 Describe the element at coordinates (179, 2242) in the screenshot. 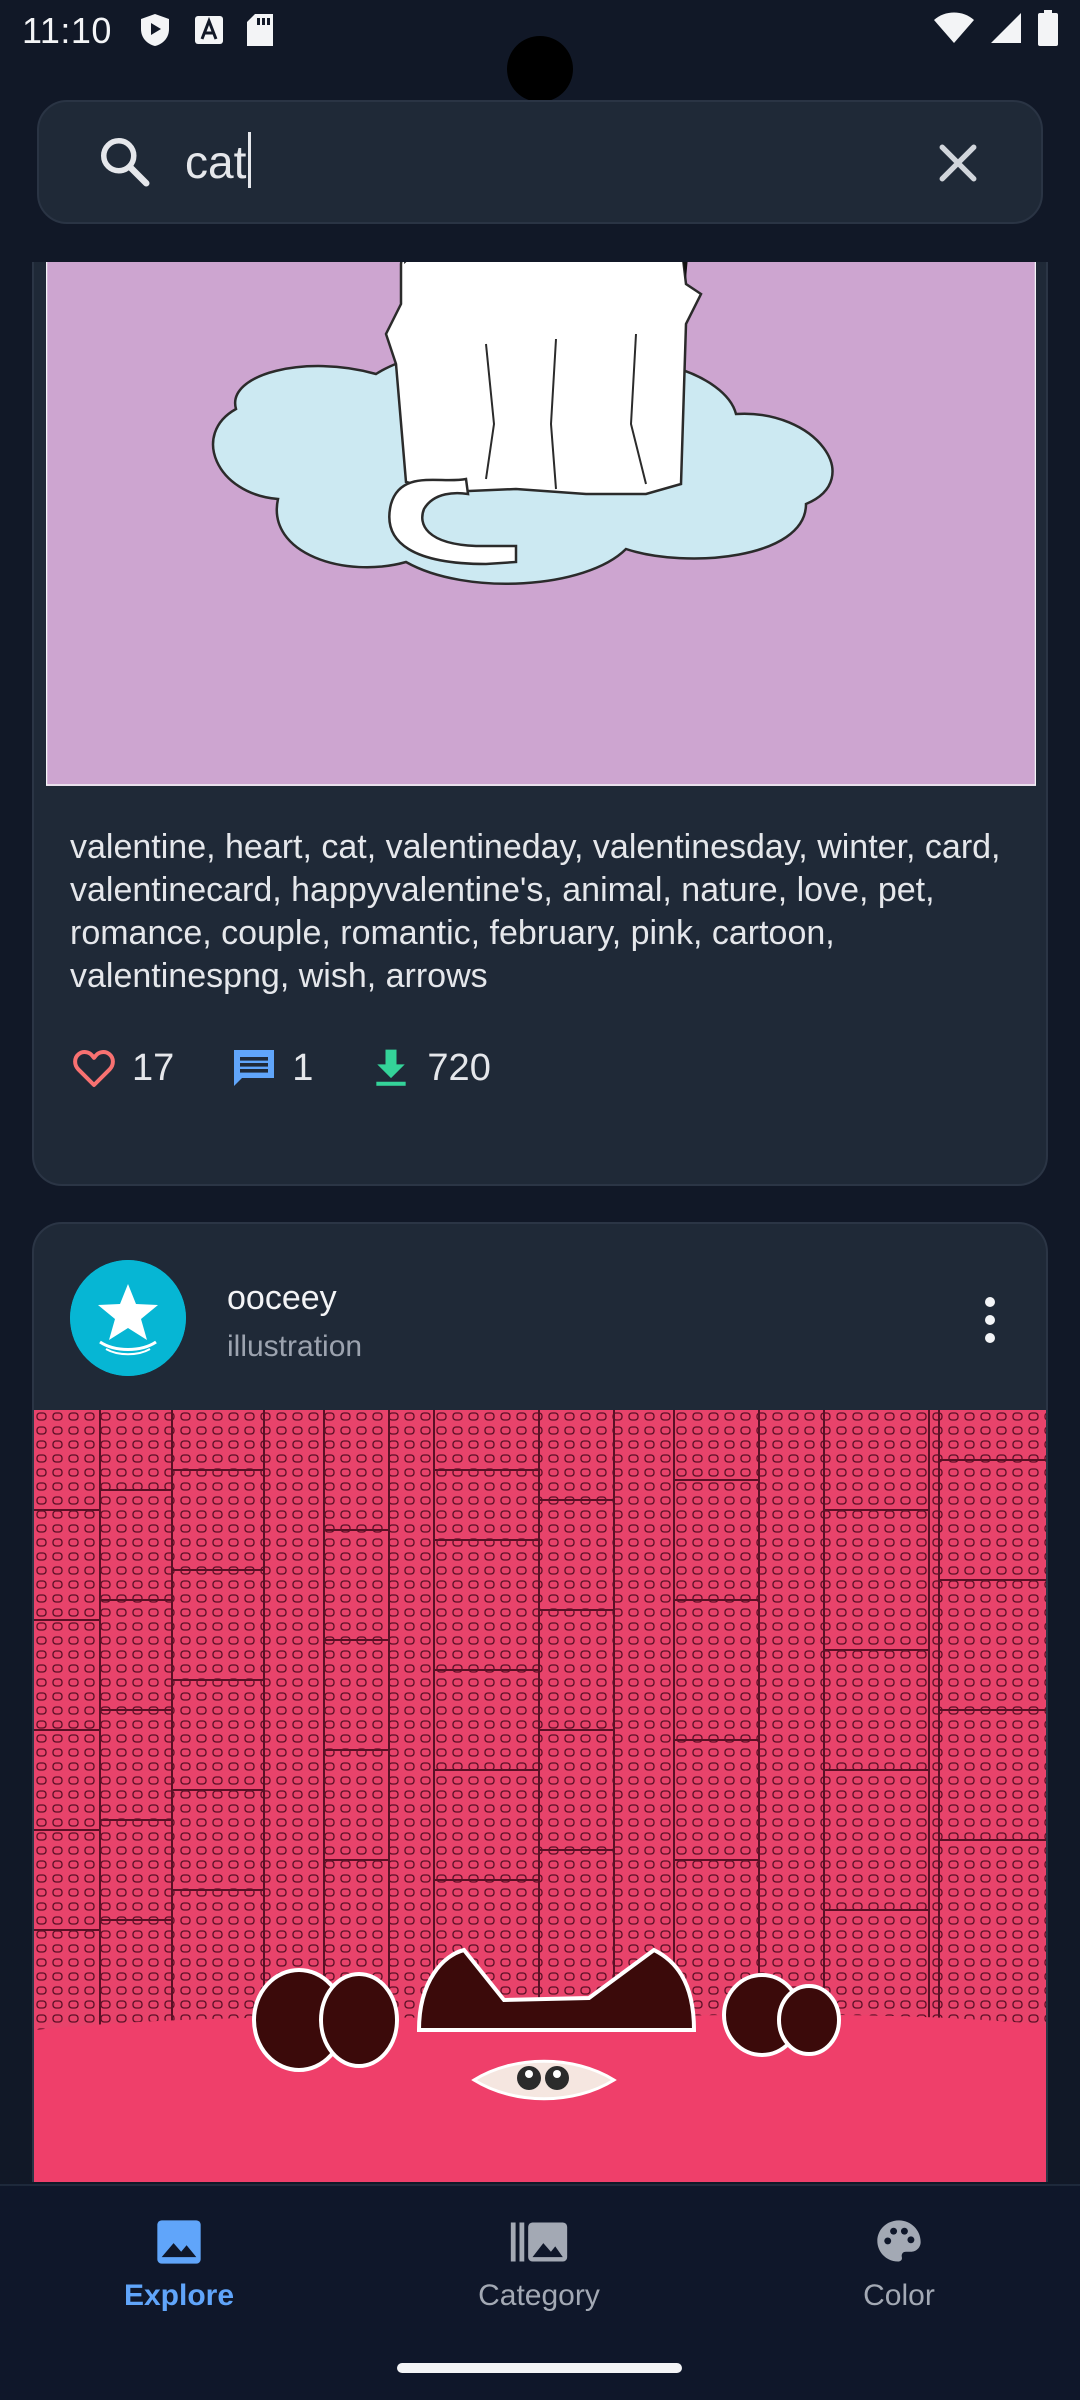

I see `image-icon` at that location.